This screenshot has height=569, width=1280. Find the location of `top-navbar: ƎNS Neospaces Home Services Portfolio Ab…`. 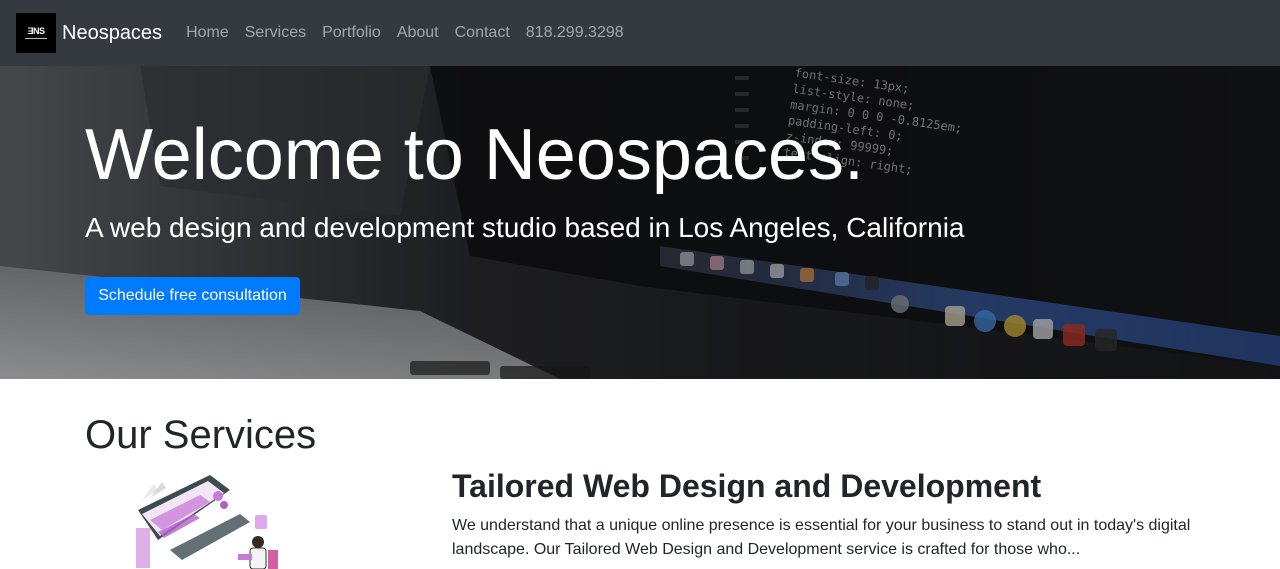

top-navbar: ƎNS Neospaces Home Services Portfolio Ab… is located at coordinates (640, 33).